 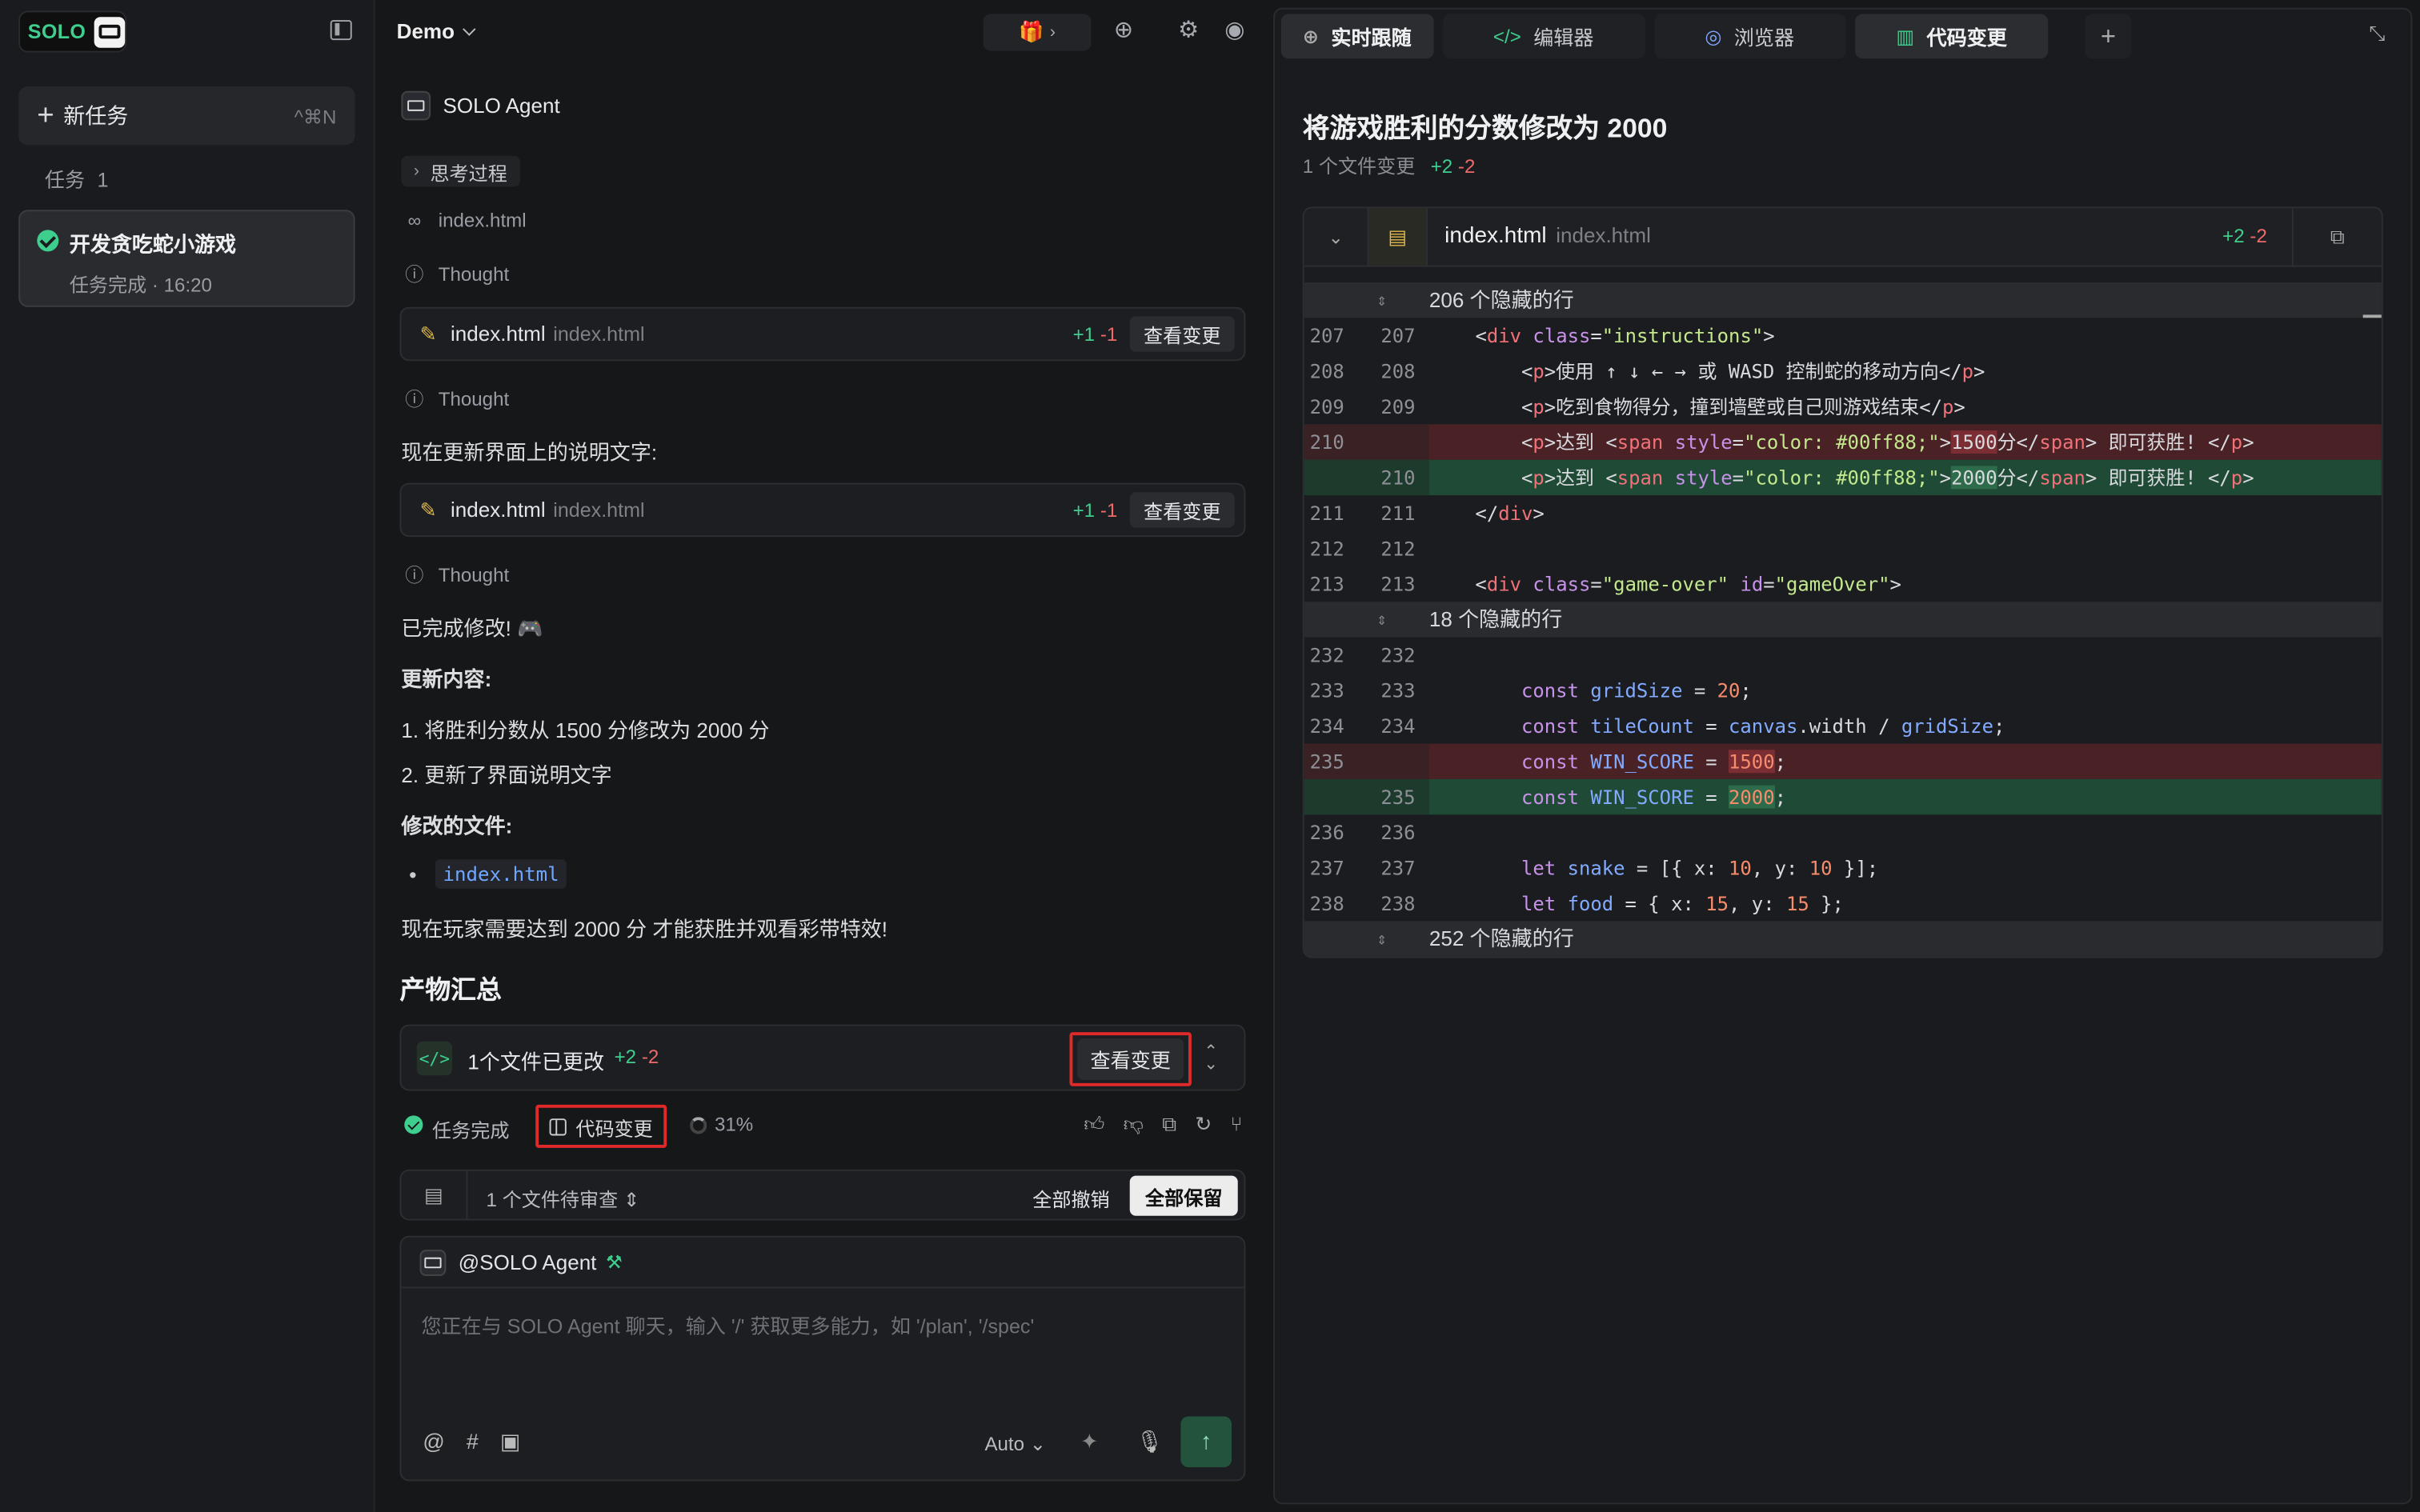 I want to click on thinking-toggle: › 思考过程, so click(x=460, y=171).